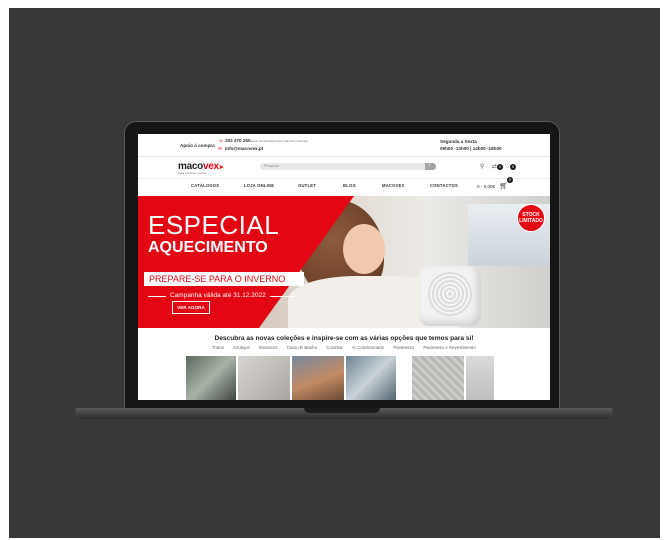 Image resolution: width=668 pixels, height=540 pixels. Describe the element at coordinates (264, 378) in the screenshot. I see `collection-tile-toilet` at that location.